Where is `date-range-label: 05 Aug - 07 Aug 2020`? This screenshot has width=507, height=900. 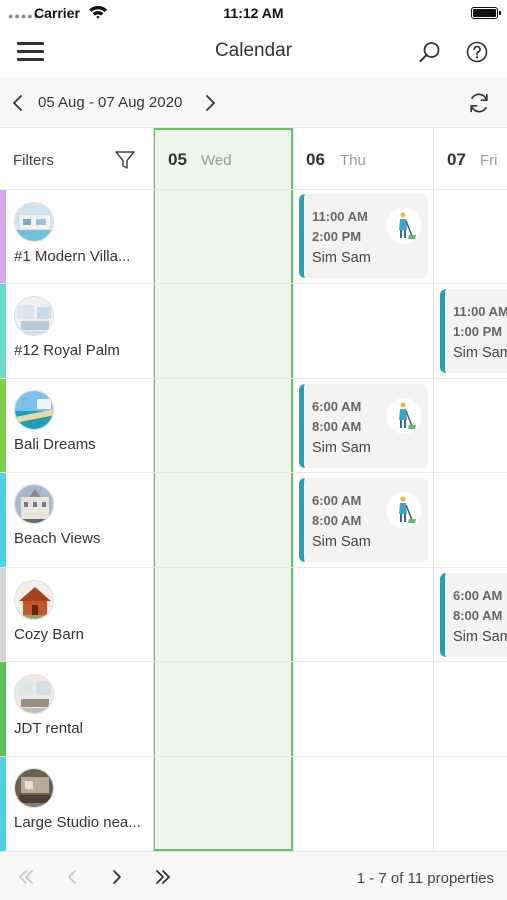
date-range-label: 05 Aug - 07 Aug 2020 is located at coordinates (110, 102).